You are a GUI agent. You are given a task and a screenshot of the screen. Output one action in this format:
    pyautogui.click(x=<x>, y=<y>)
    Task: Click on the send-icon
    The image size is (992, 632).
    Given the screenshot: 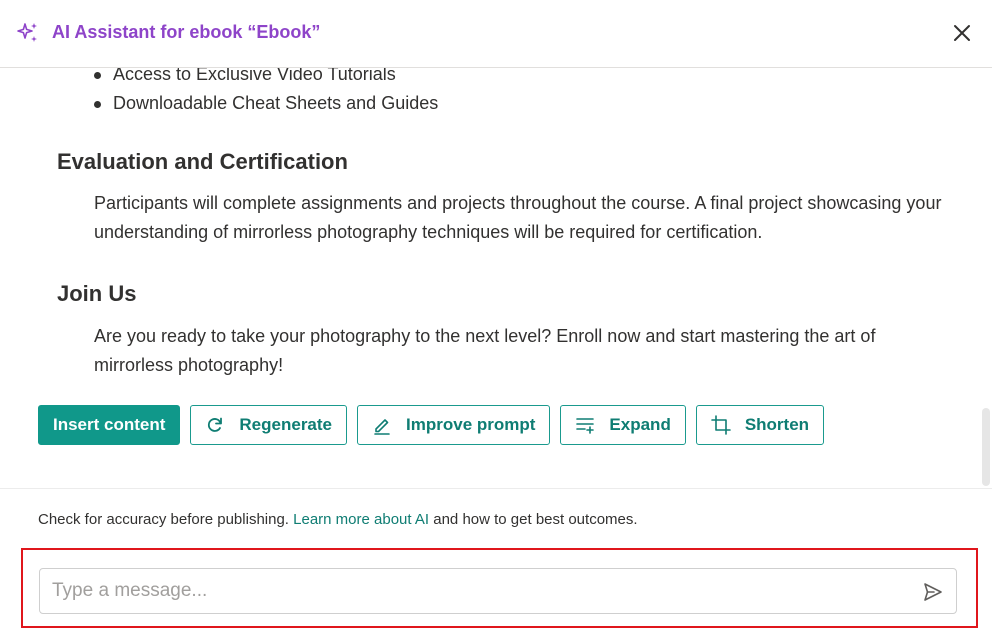 What is the action you would take?
    pyautogui.click(x=933, y=592)
    